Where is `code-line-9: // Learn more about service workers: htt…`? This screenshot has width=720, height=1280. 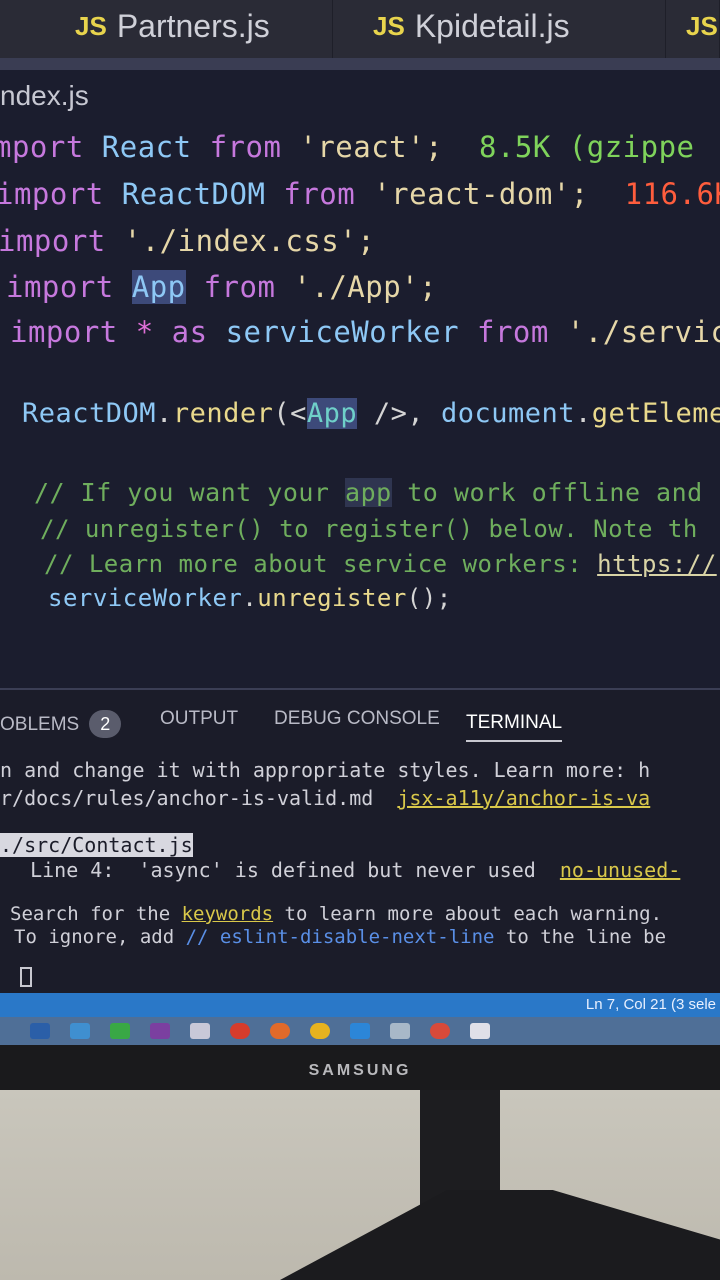
code-line-9: // Learn more about service workers: htt… is located at coordinates (380, 564).